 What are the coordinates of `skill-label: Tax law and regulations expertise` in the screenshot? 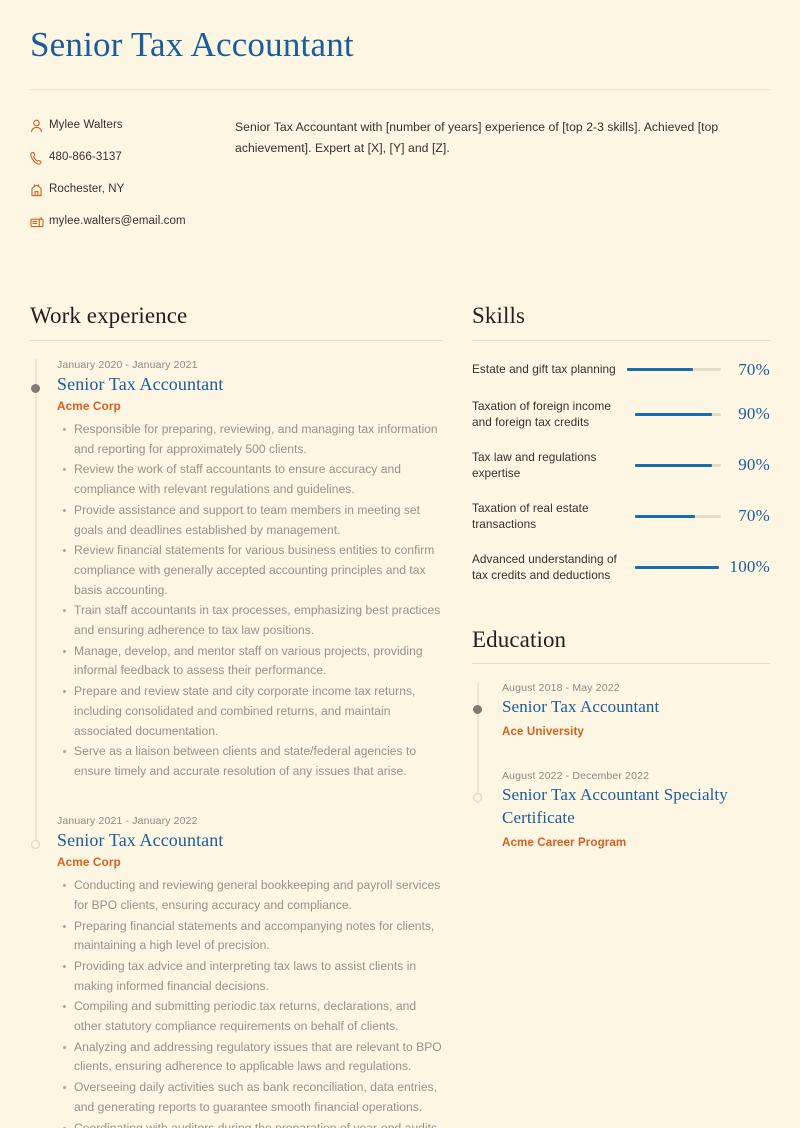 It's located at (534, 465).